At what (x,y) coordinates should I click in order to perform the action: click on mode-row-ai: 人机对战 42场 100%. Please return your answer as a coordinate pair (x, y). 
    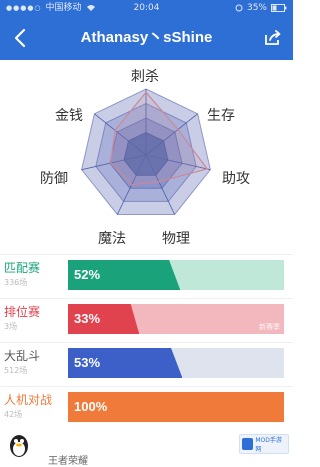
    Looking at the image, I should click on (146, 408).